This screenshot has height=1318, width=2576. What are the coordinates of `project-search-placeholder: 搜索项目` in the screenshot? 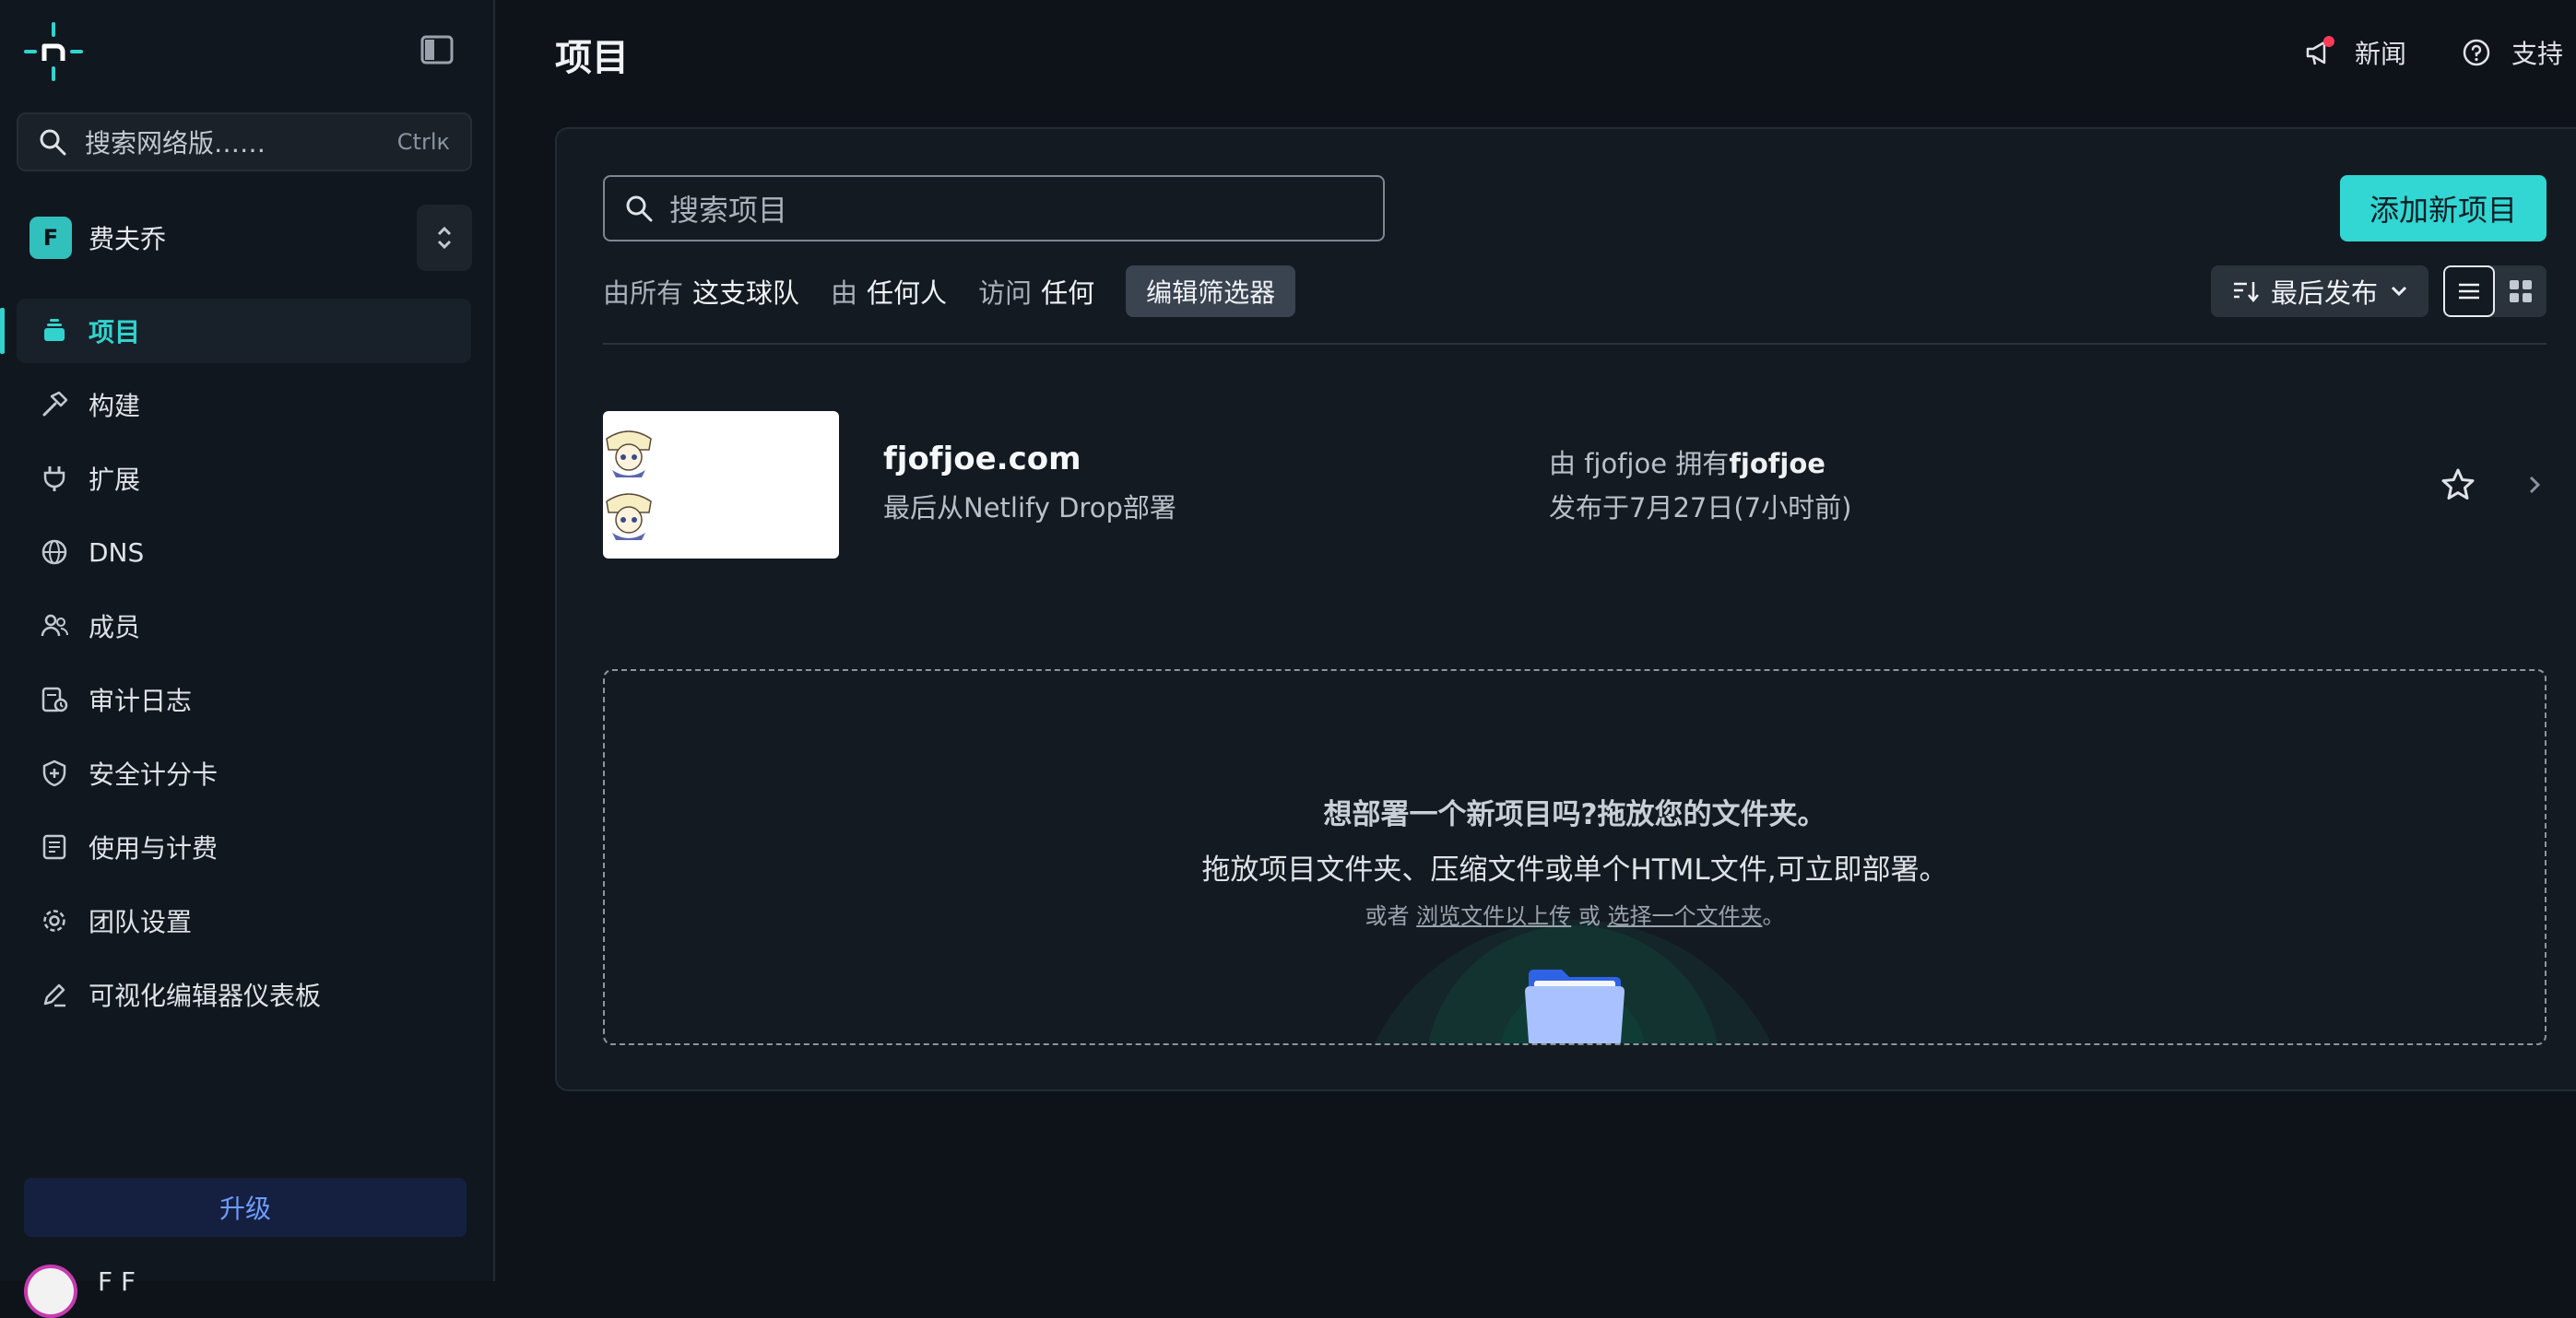 It's located at (728, 210).